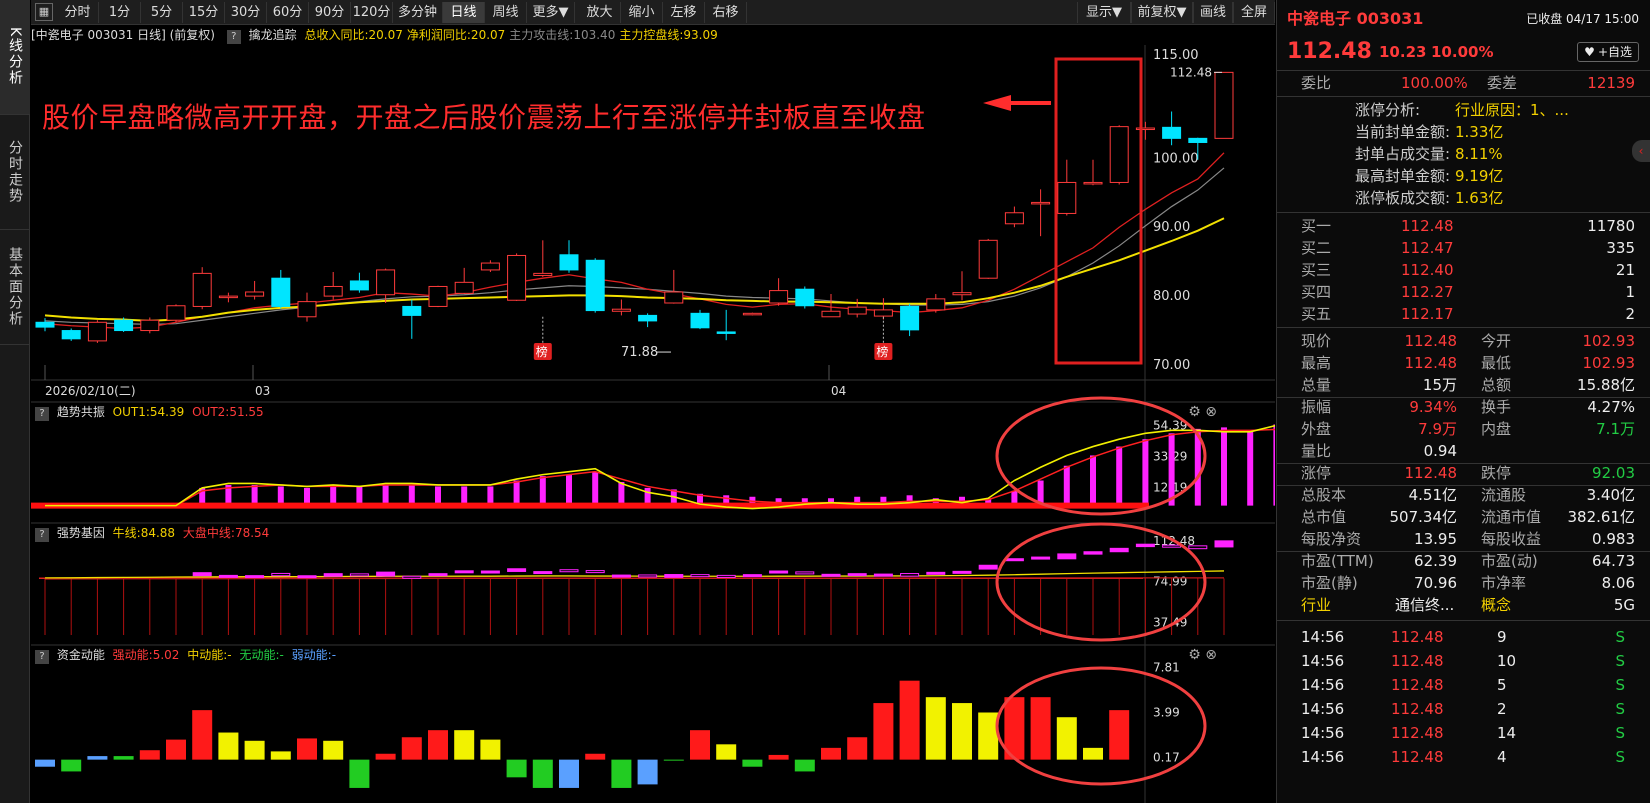 This screenshot has height=803, width=1650. Describe the element at coordinates (1213, 12) in the screenshot. I see `toolbar-right-button: 画线` at that location.